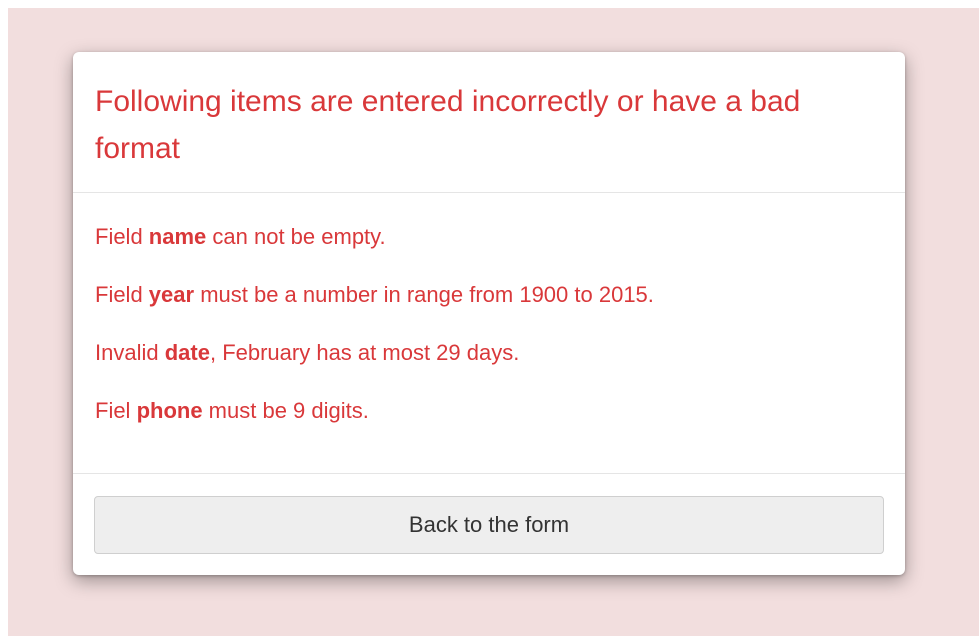  I want to click on error-message-name: Field name can not be empty., so click(489, 237).